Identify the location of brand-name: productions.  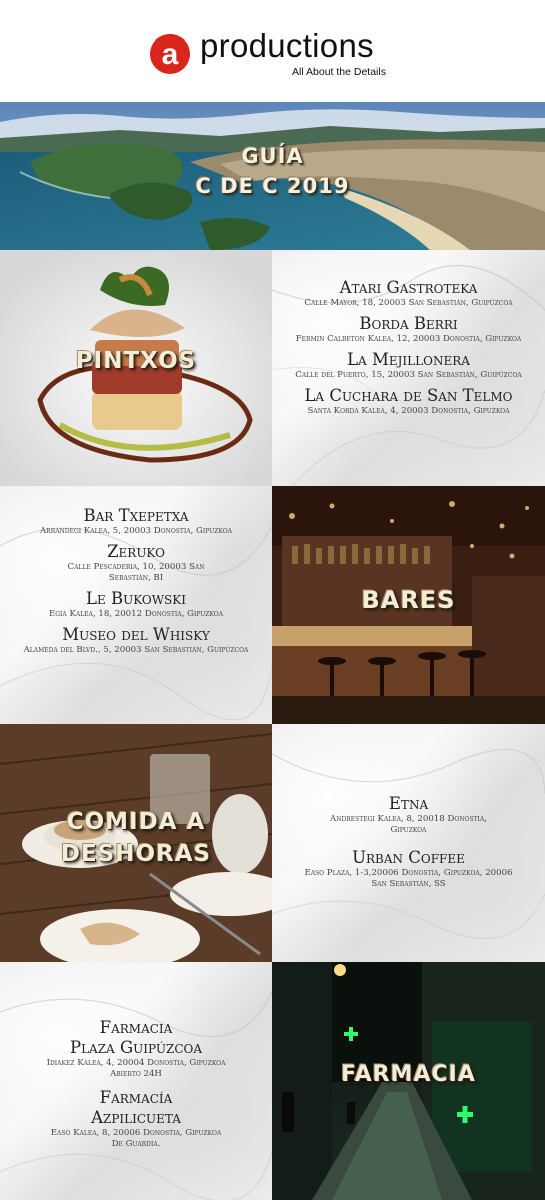
(287, 45).